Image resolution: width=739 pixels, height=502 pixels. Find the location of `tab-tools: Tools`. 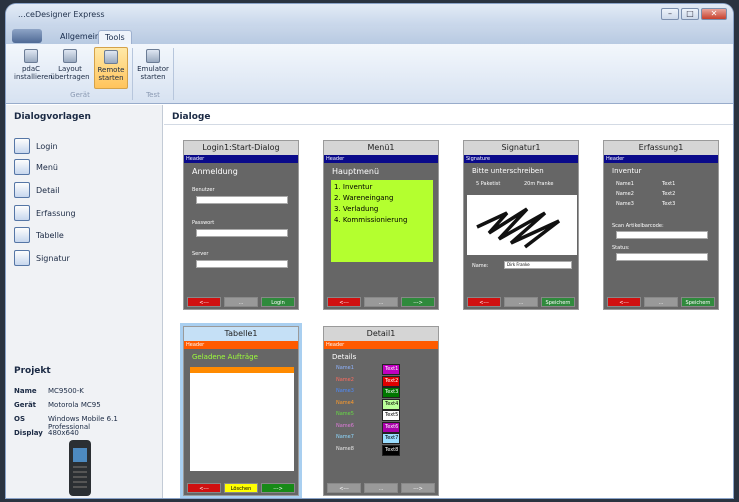

tab-tools: Tools is located at coordinates (115, 37).